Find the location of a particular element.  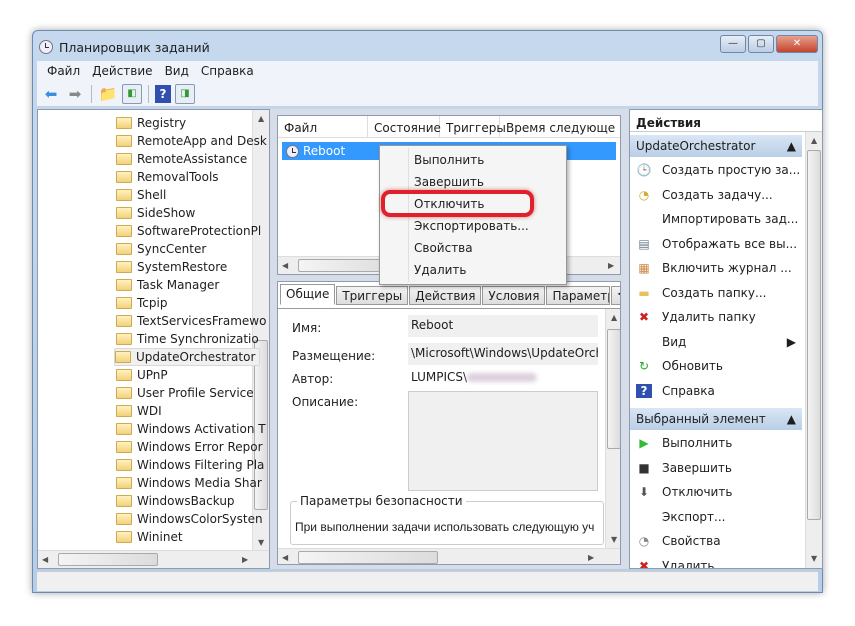

menu-help: Справка is located at coordinates (227, 71).